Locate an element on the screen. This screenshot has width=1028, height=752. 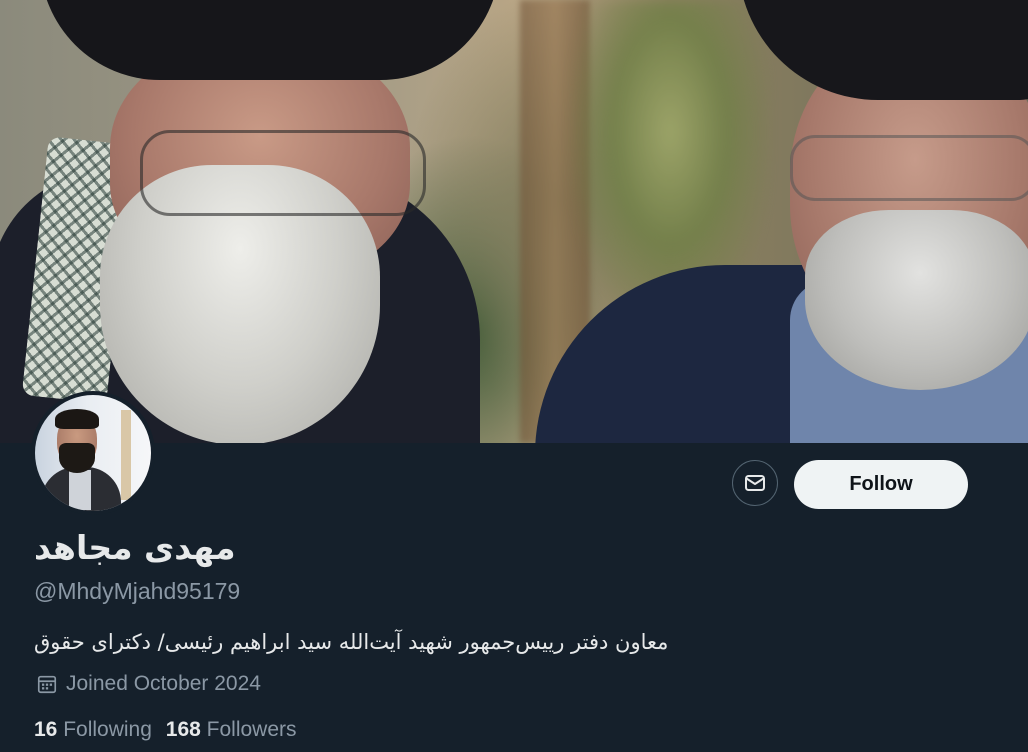
following-count: 16 is located at coordinates (46, 729).